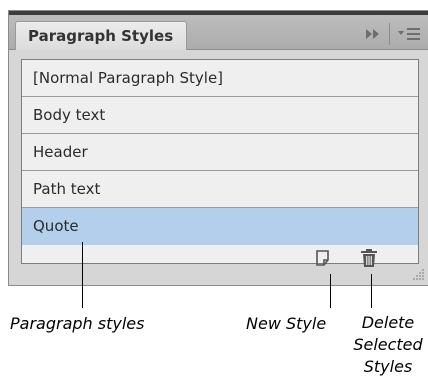 This screenshot has height=383, width=428. Describe the element at coordinates (220, 226) in the screenshot. I see `style-list-item: Quote` at that location.